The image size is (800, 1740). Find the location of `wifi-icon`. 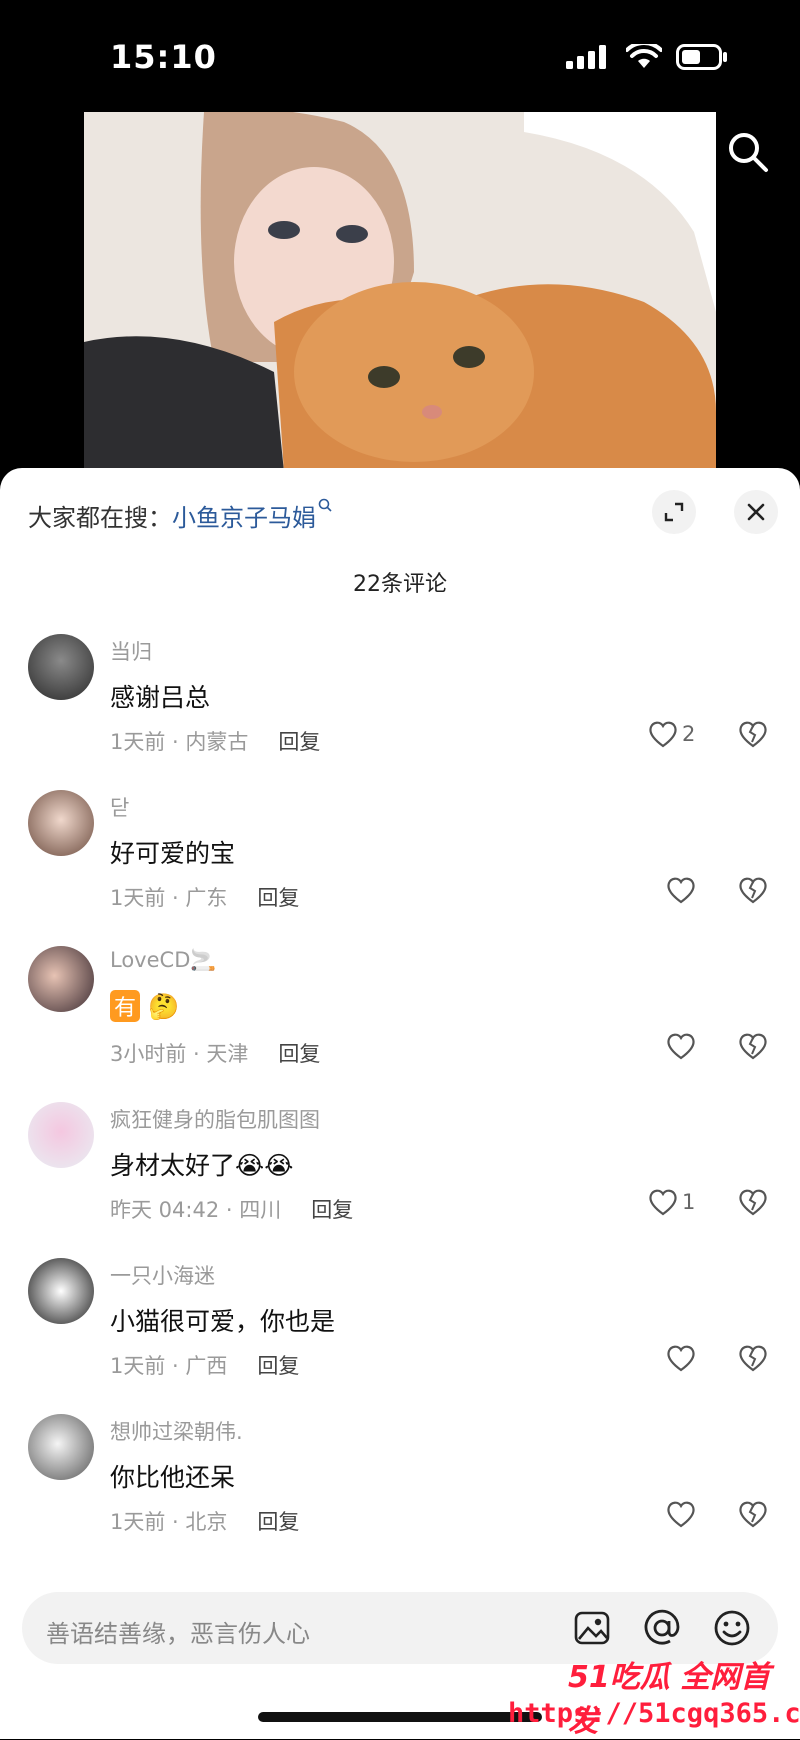

wifi-icon is located at coordinates (644, 56).